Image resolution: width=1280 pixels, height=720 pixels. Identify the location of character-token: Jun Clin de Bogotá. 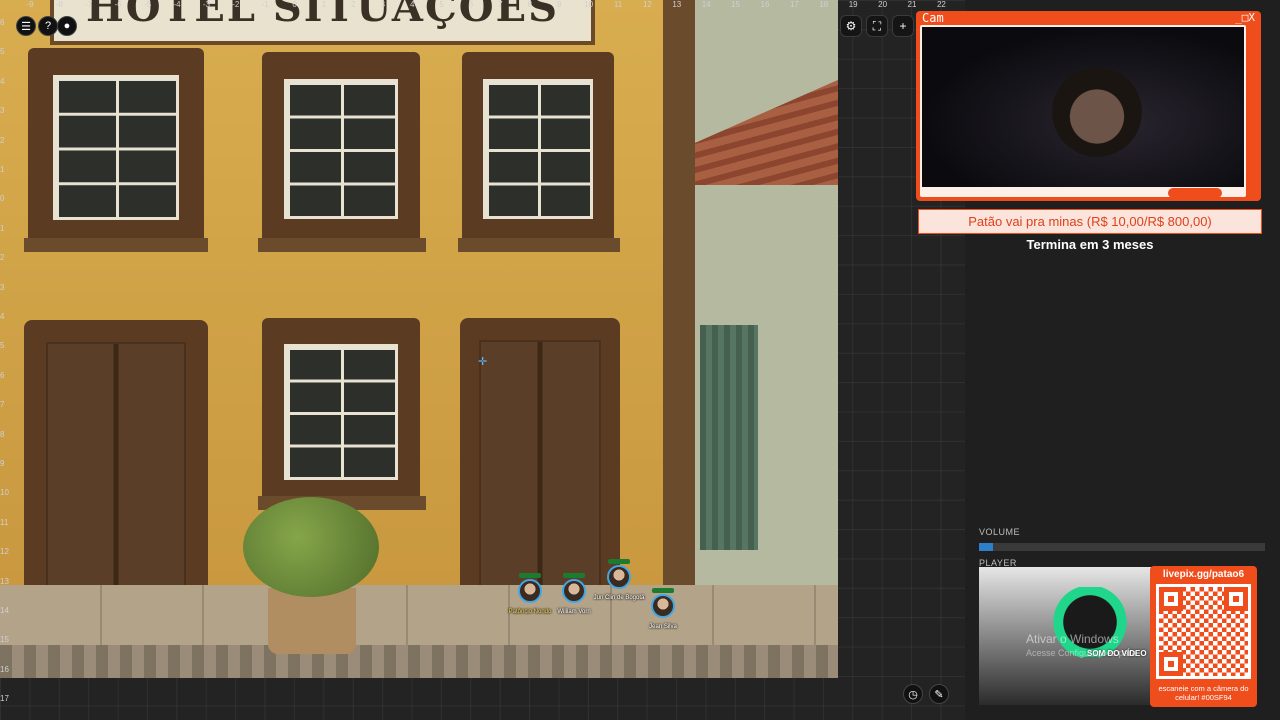
(619, 580).